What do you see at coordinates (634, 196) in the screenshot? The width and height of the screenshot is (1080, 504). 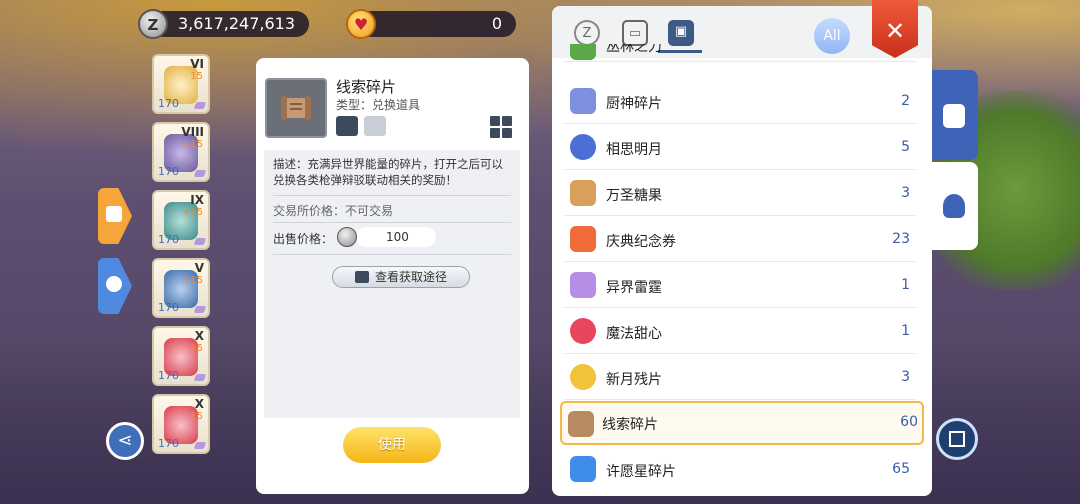 I see `item-name: 万圣糖果` at bounding box center [634, 196].